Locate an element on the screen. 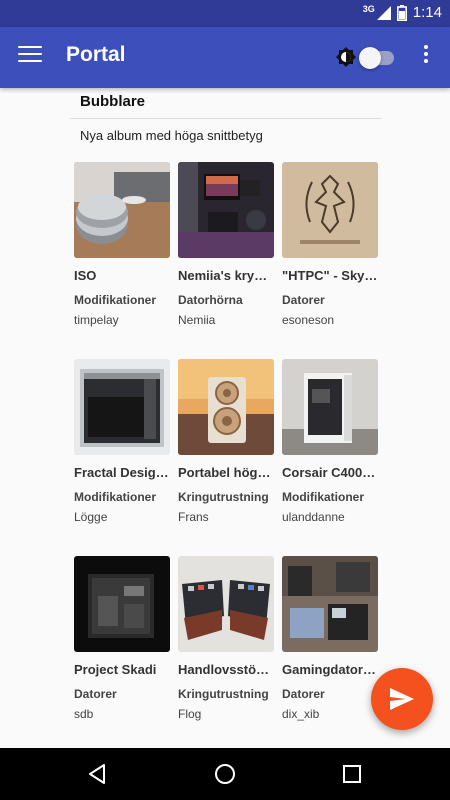 The width and height of the screenshot is (450, 800). app-title: Portal is located at coordinates (96, 54).